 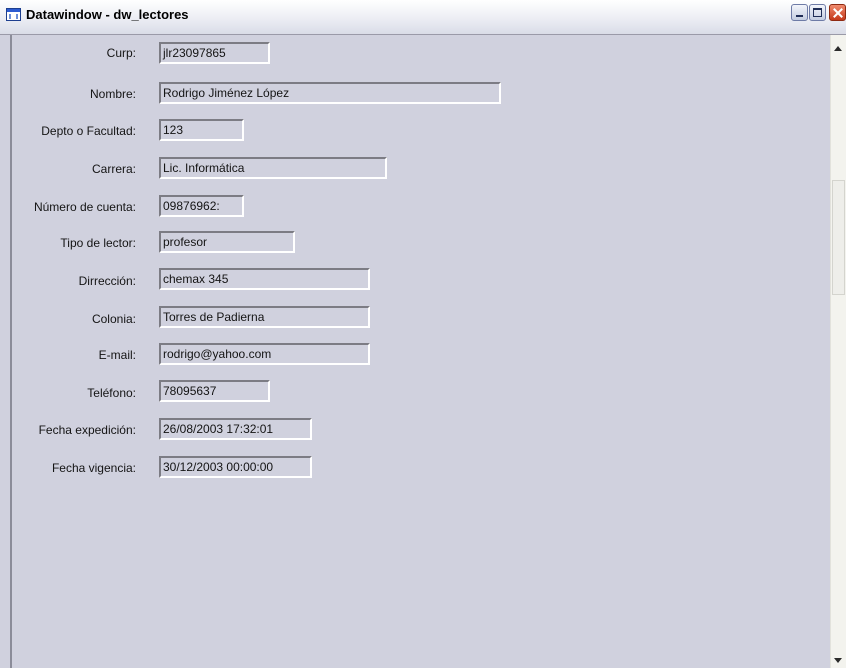 I want to click on carrera-label: Carrera:, so click(x=113, y=169).